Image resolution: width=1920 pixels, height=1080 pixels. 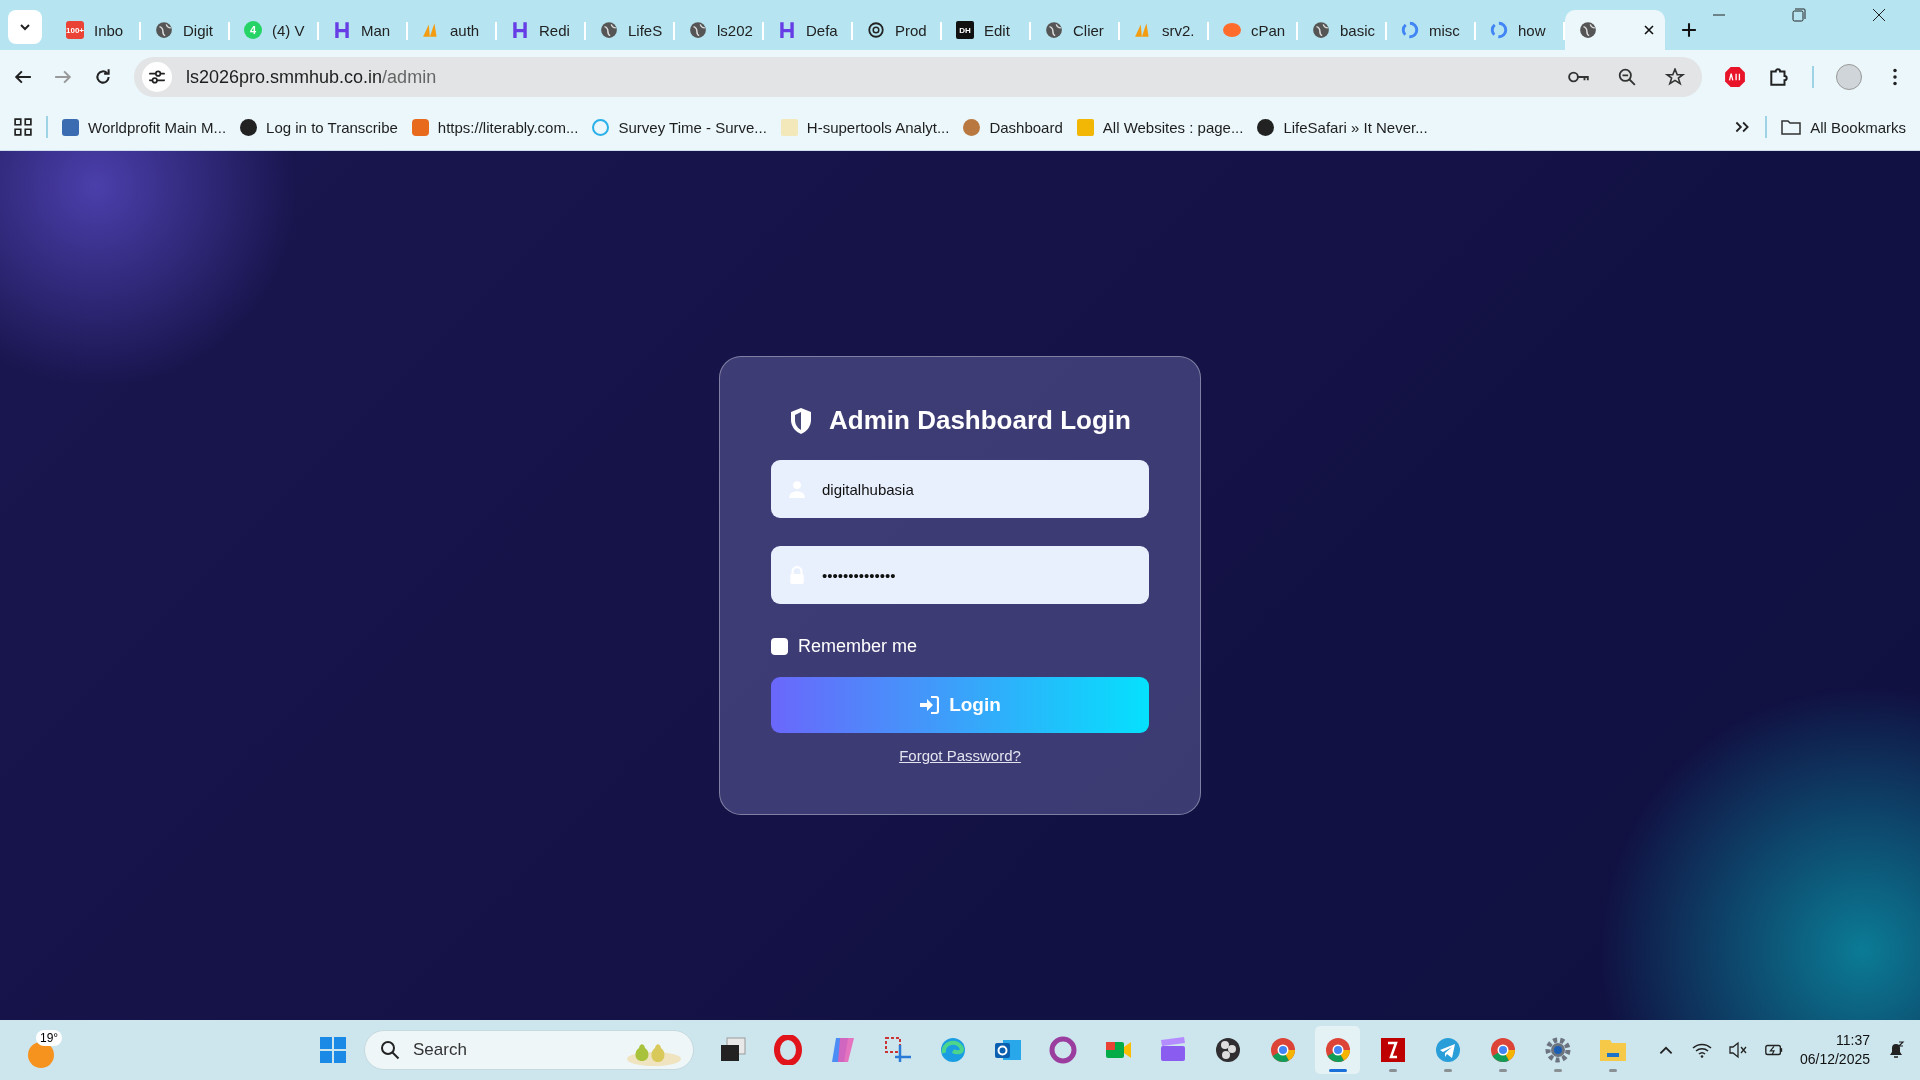 What do you see at coordinates (1779, 77) in the screenshot?
I see `puzzle-icon` at bounding box center [1779, 77].